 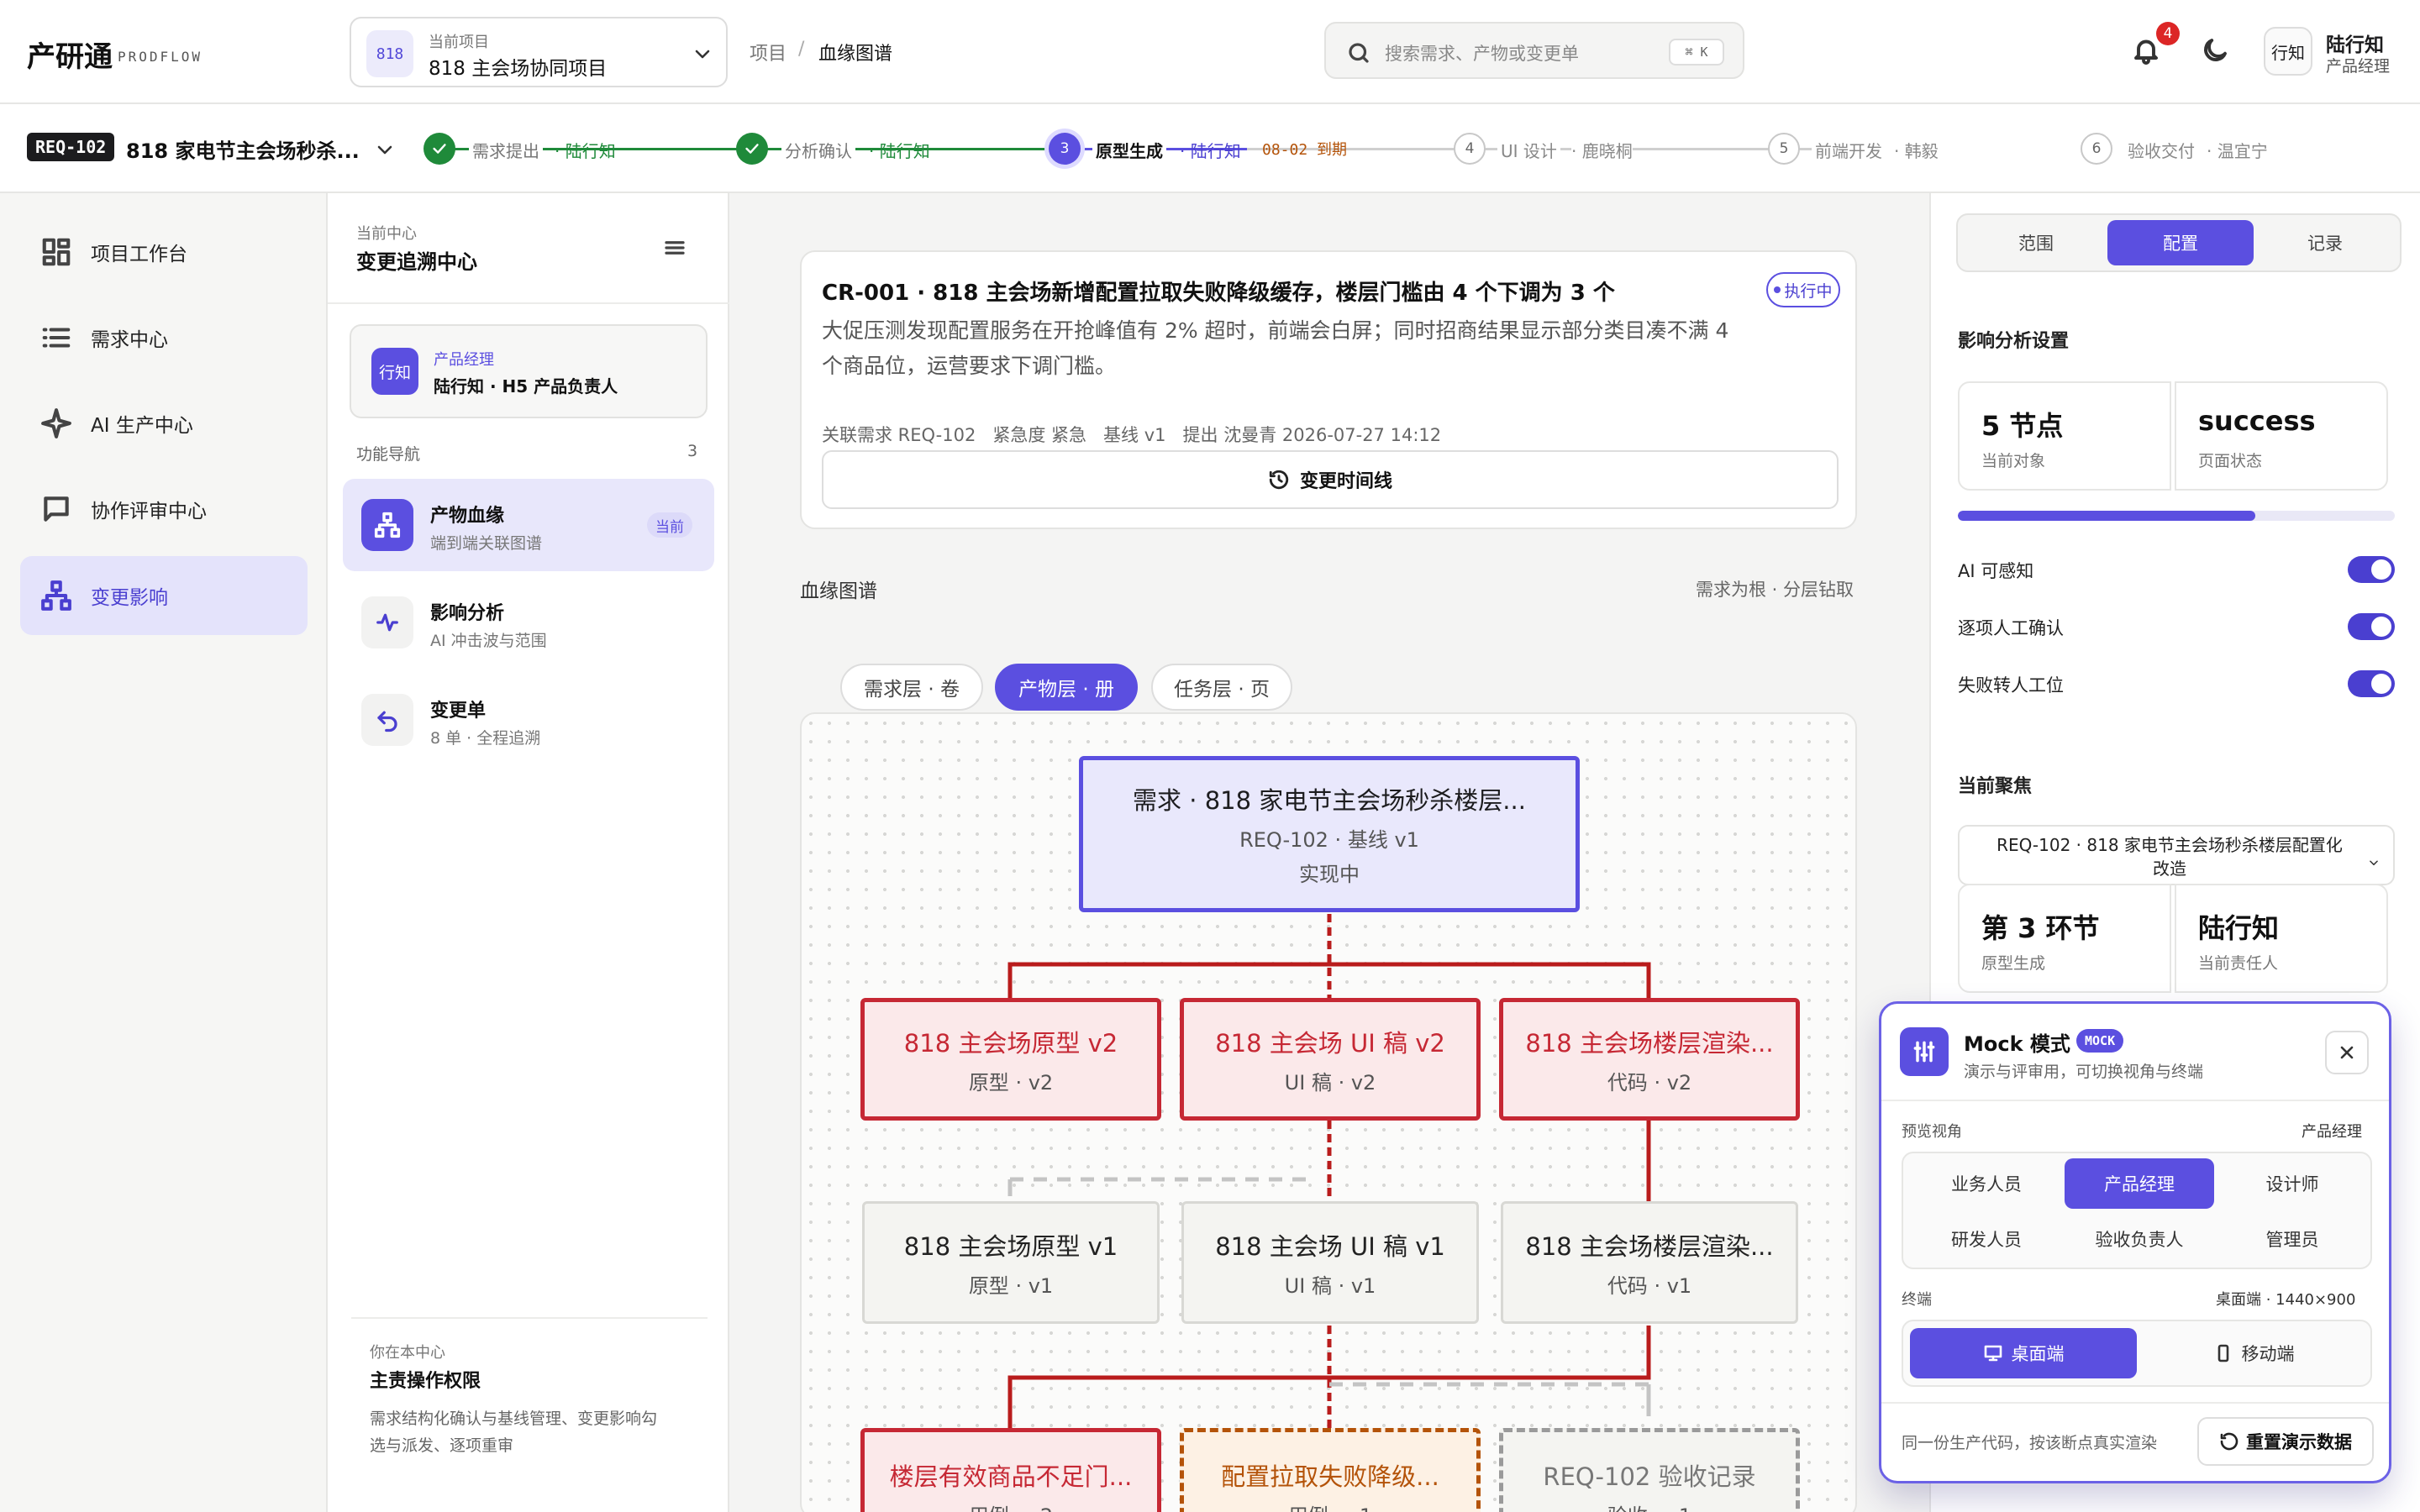 What do you see at coordinates (1778, 289) in the screenshot?
I see `status-dot-icon` at bounding box center [1778, 289].